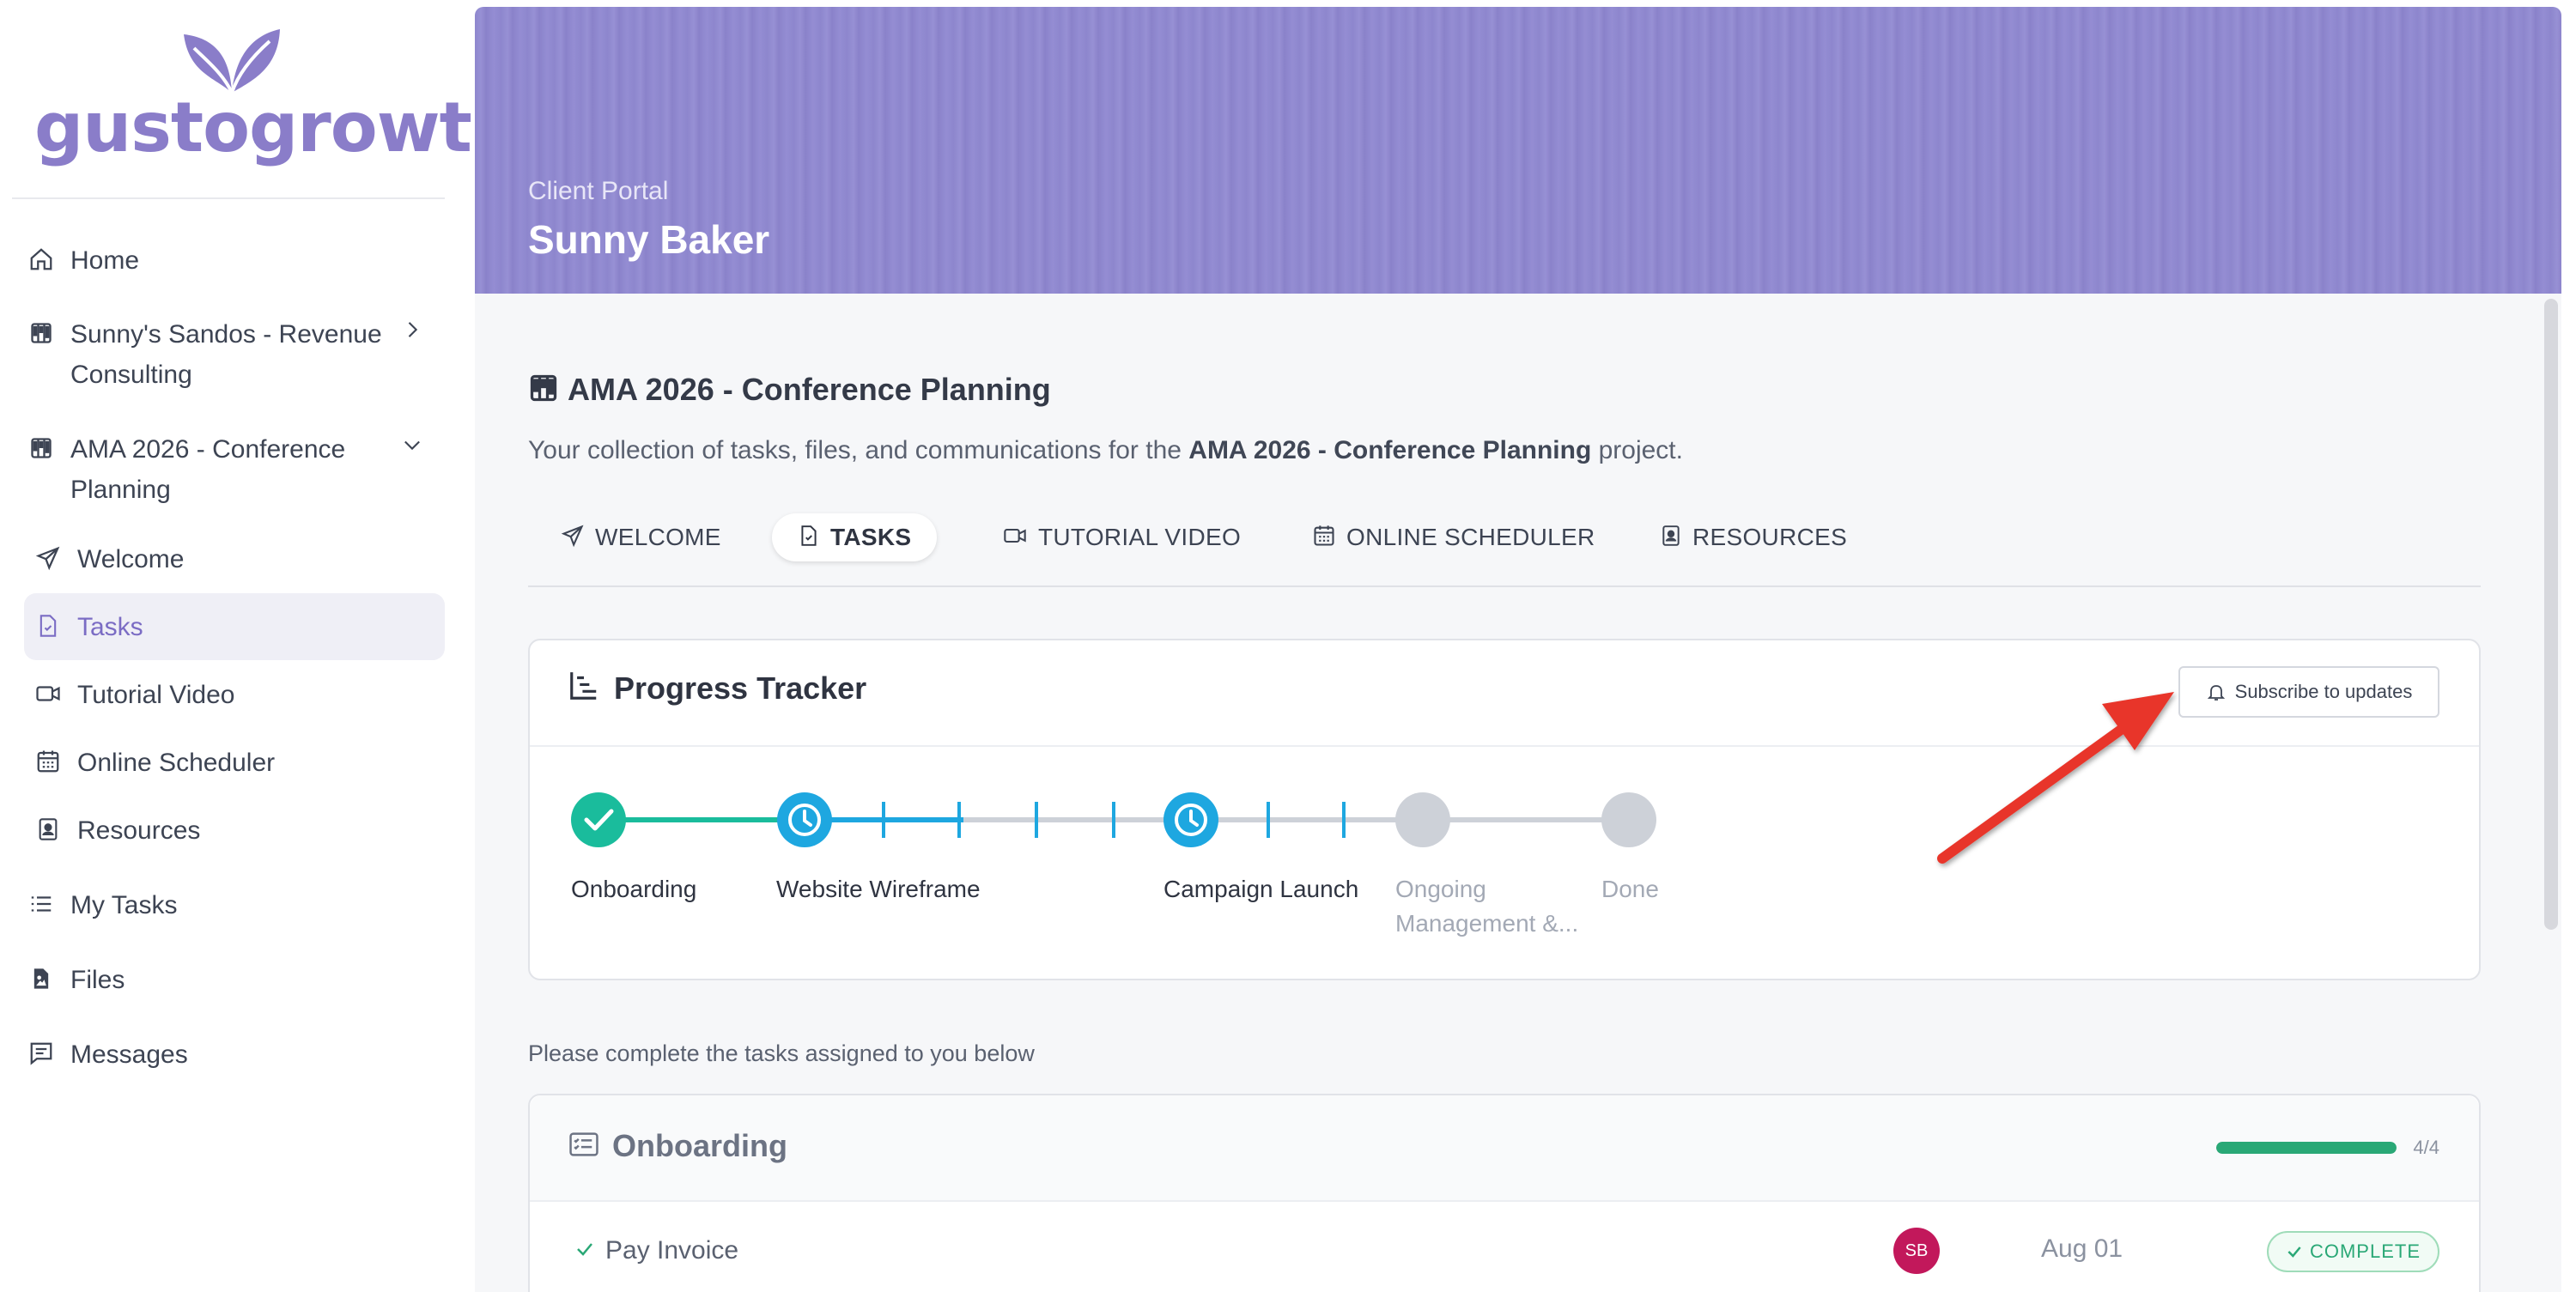 This screenshot has height=1292, width=2576. What do you see at coordinates (658, 537) in the screenshot?
I see `tab-label: WELCOME` at bounding box center [658, 537].